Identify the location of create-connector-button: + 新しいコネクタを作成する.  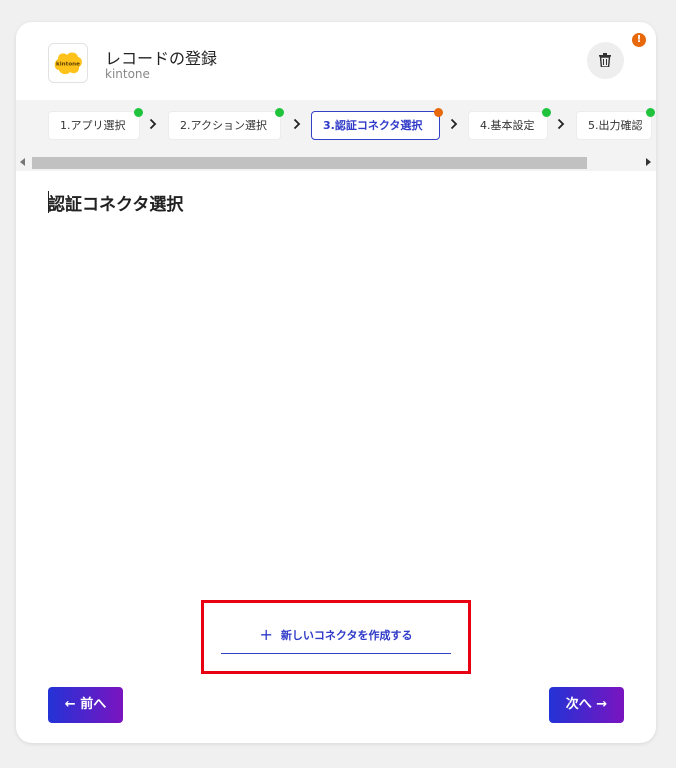
(336, 637).